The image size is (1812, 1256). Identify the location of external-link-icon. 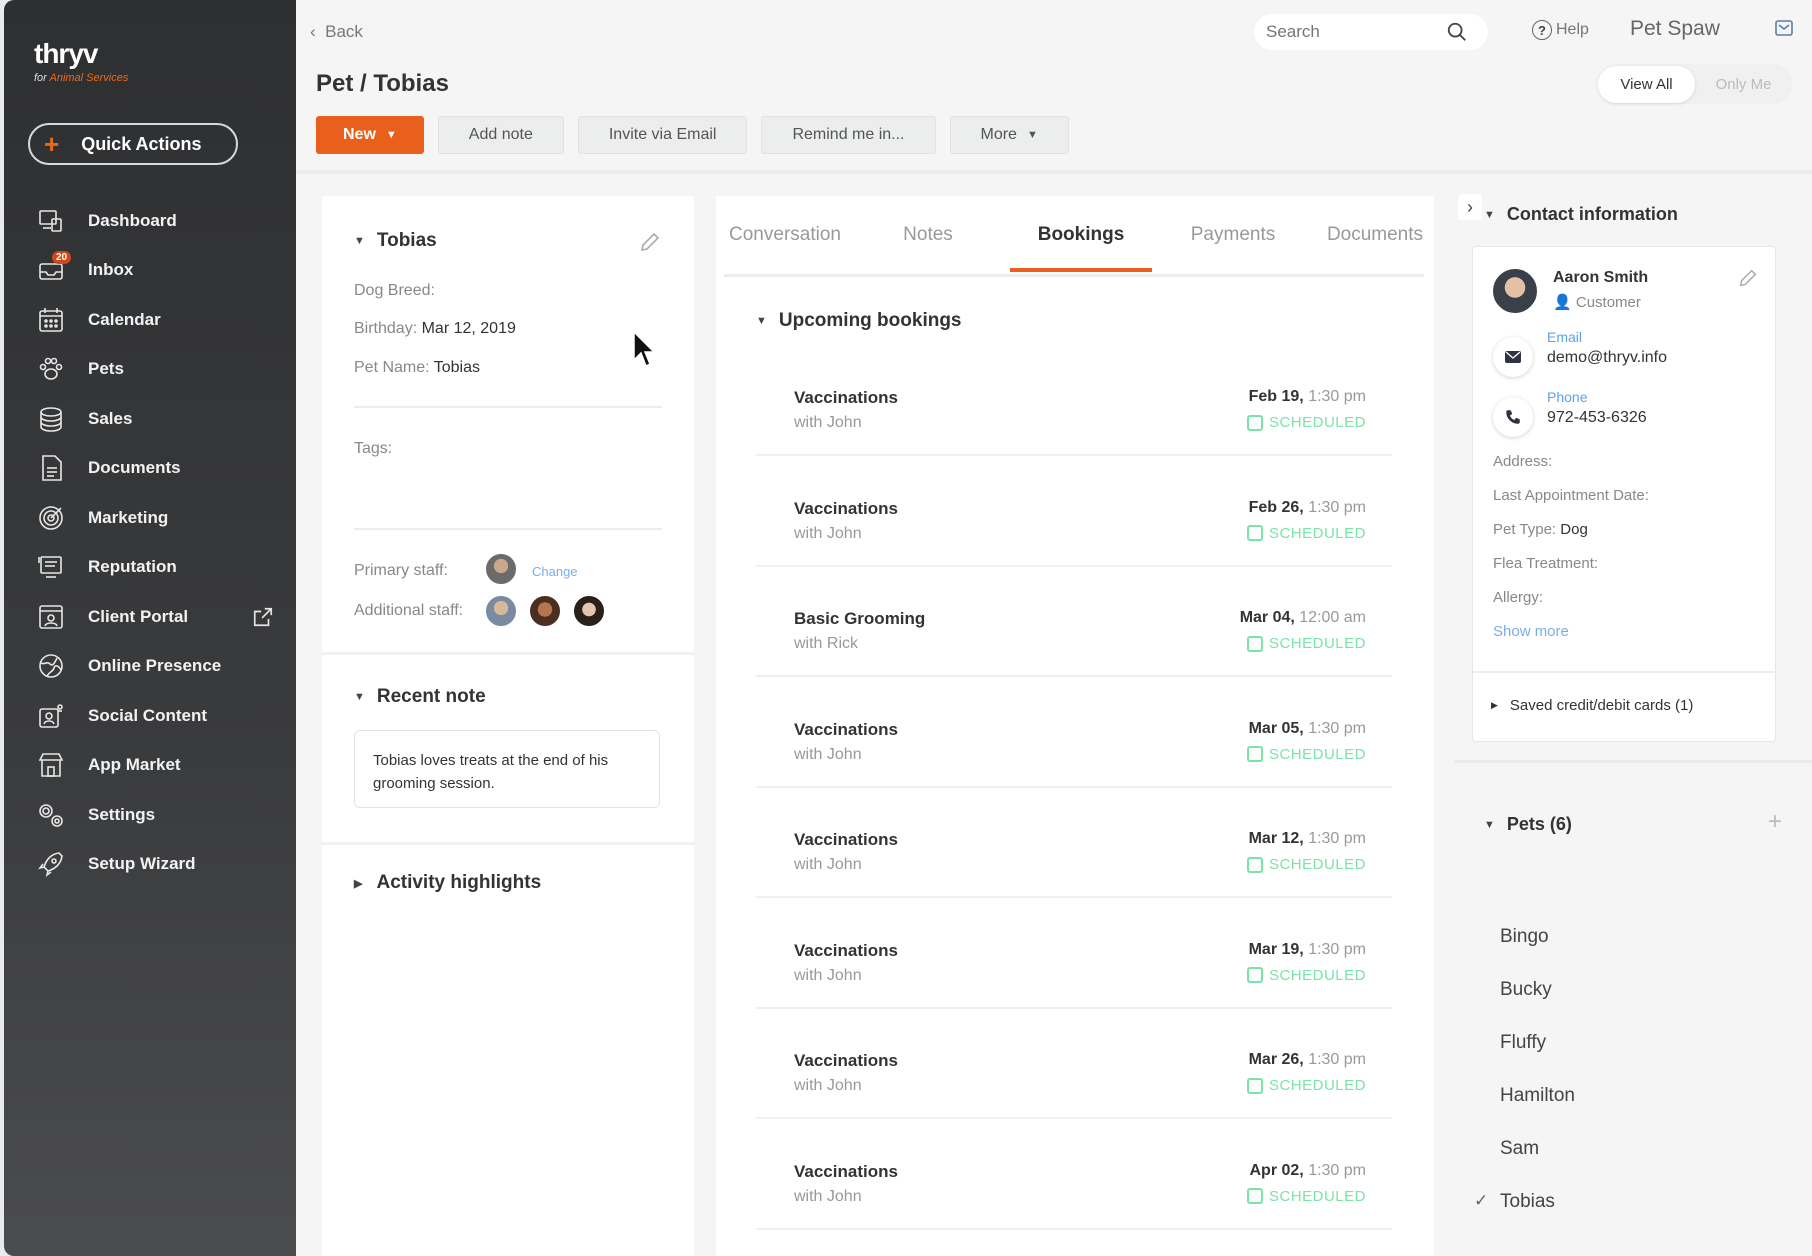
(263, 619).